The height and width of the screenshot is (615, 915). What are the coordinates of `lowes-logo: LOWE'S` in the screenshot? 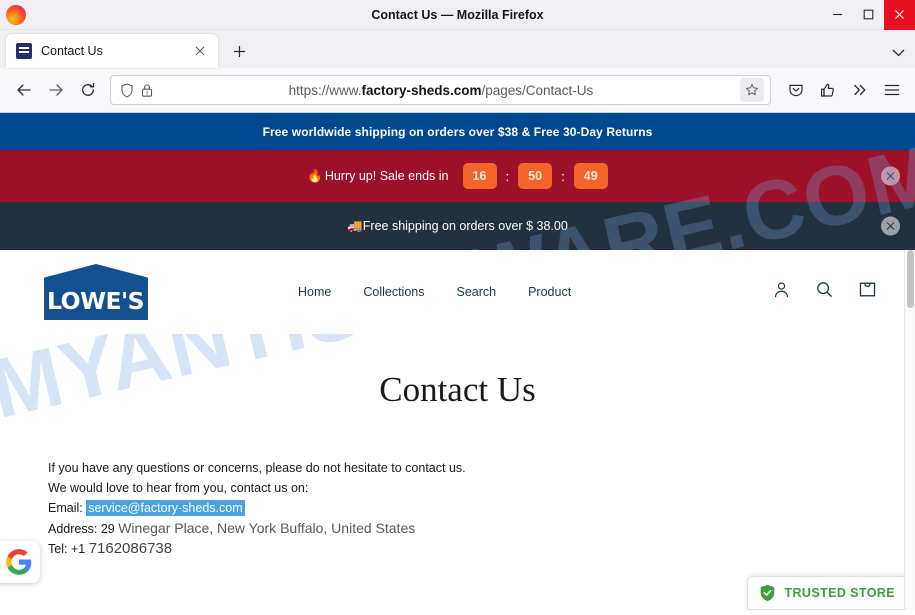 It's located at (96, 292).